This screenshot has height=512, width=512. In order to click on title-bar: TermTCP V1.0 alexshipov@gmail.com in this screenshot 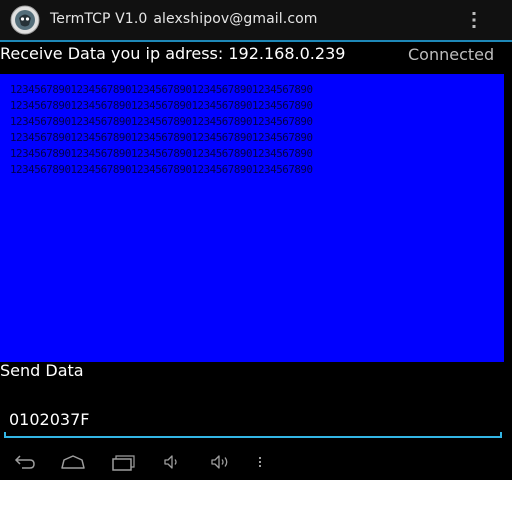, I will do `click(256, 20)`.